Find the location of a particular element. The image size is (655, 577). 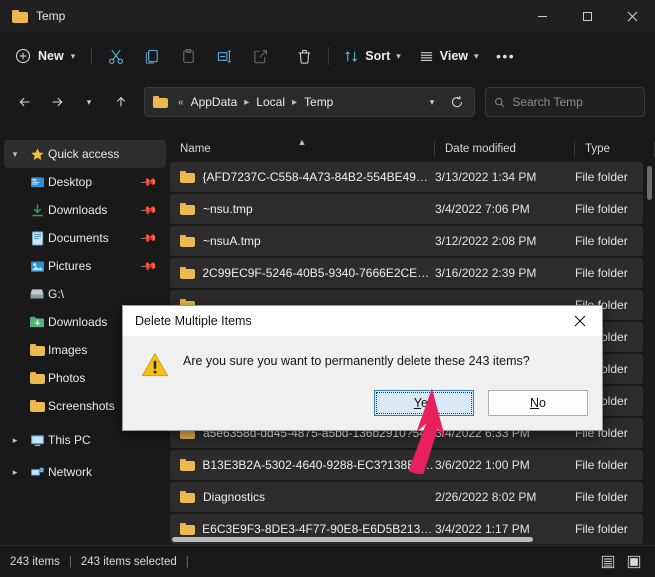

maximize-icon is located at coordinates (587, 16).